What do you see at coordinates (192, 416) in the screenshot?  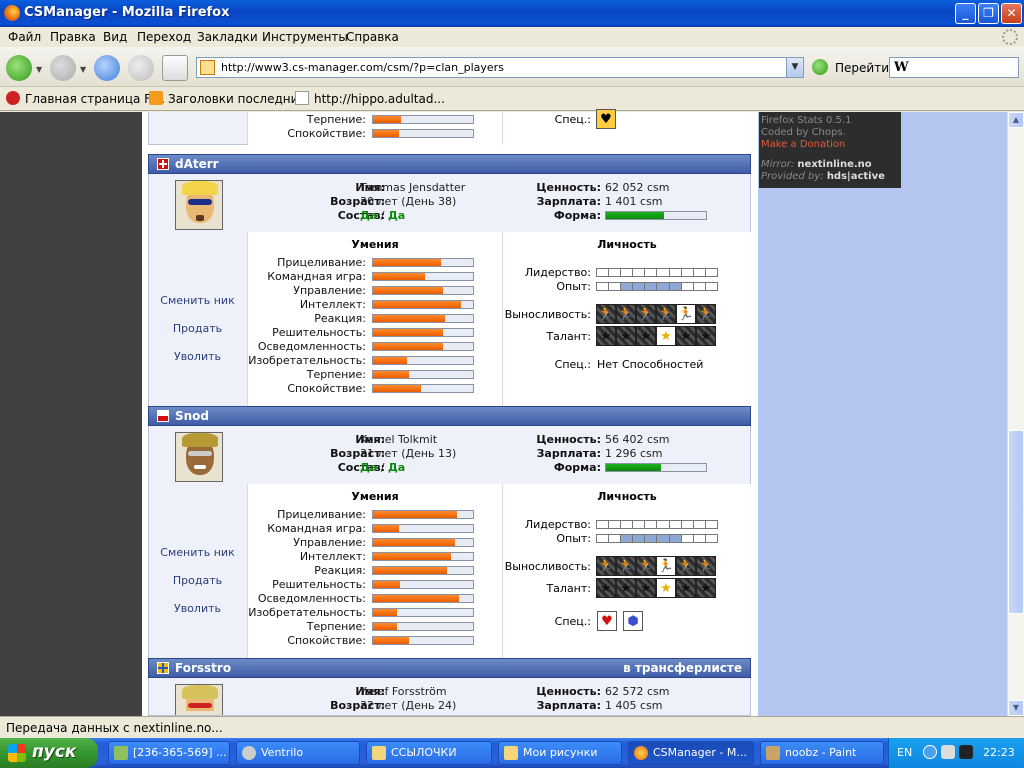 I see `player-nick: Snod` at bounding box center [192, 416].